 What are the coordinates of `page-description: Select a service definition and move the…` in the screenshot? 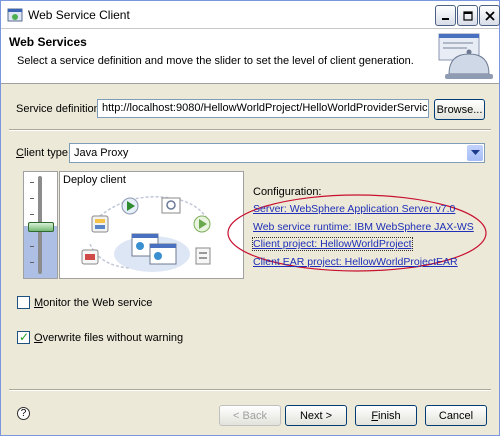 It's located at (215, 61).